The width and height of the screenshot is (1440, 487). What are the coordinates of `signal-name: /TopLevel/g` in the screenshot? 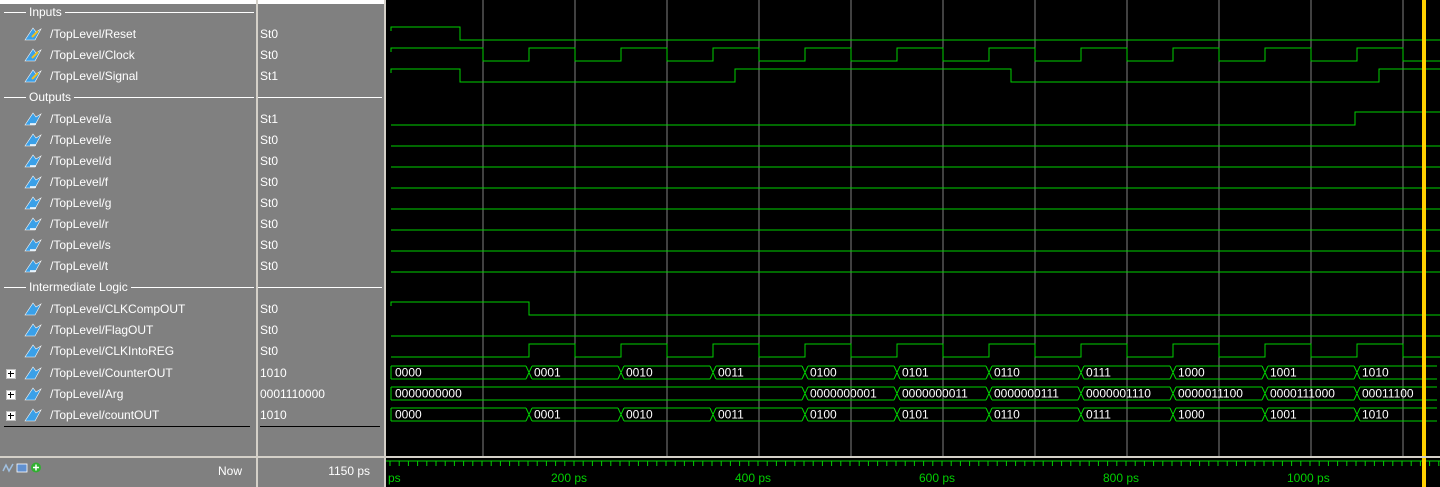 It's located at (81, 203).